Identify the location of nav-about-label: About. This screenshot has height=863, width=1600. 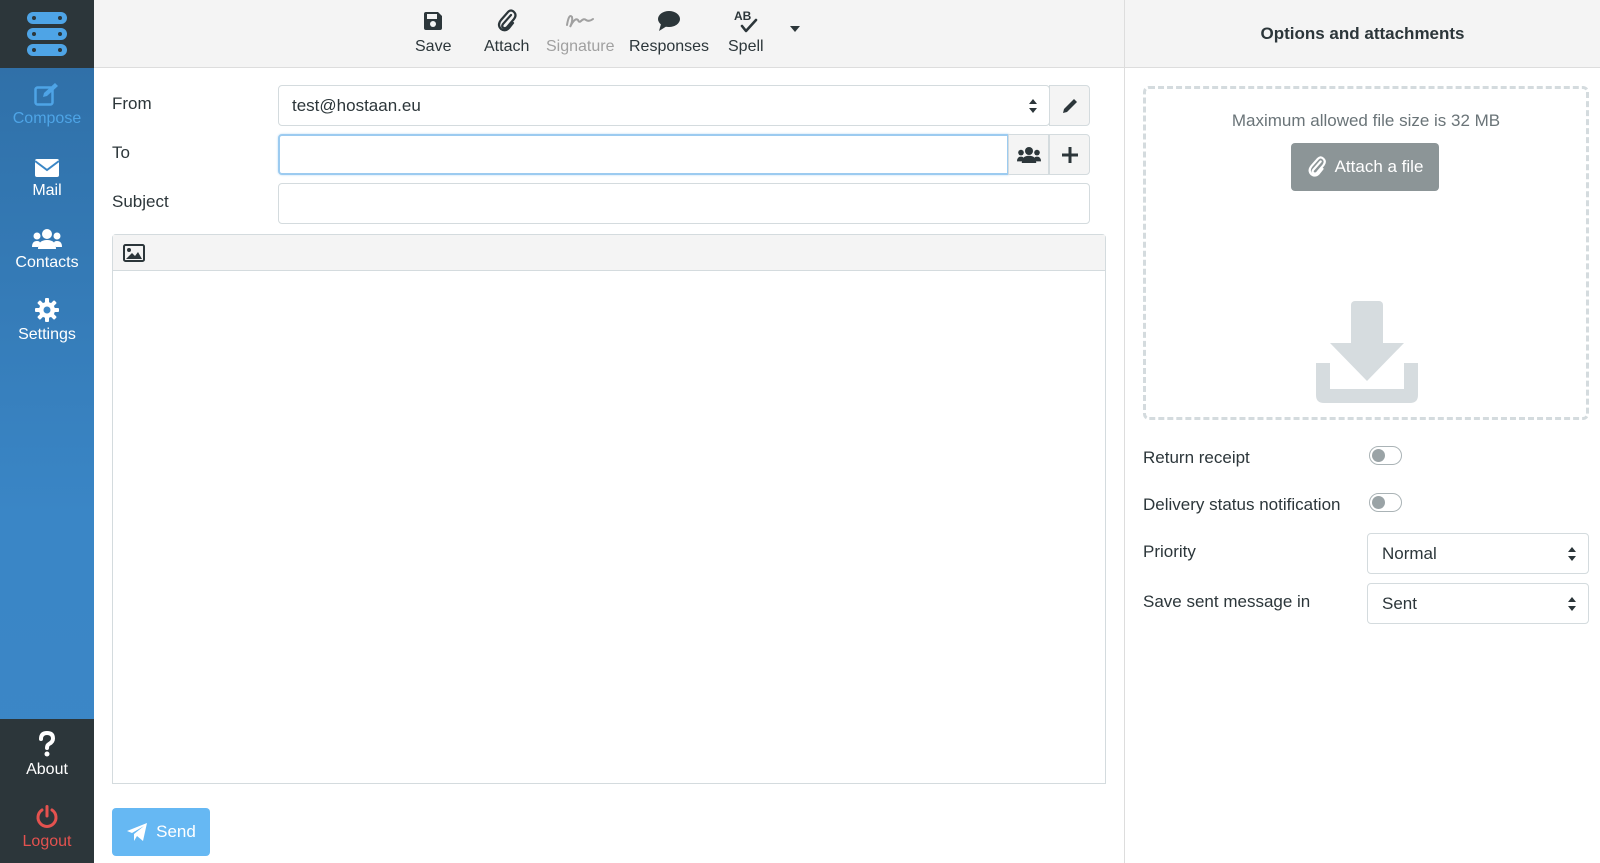
(47, 769).